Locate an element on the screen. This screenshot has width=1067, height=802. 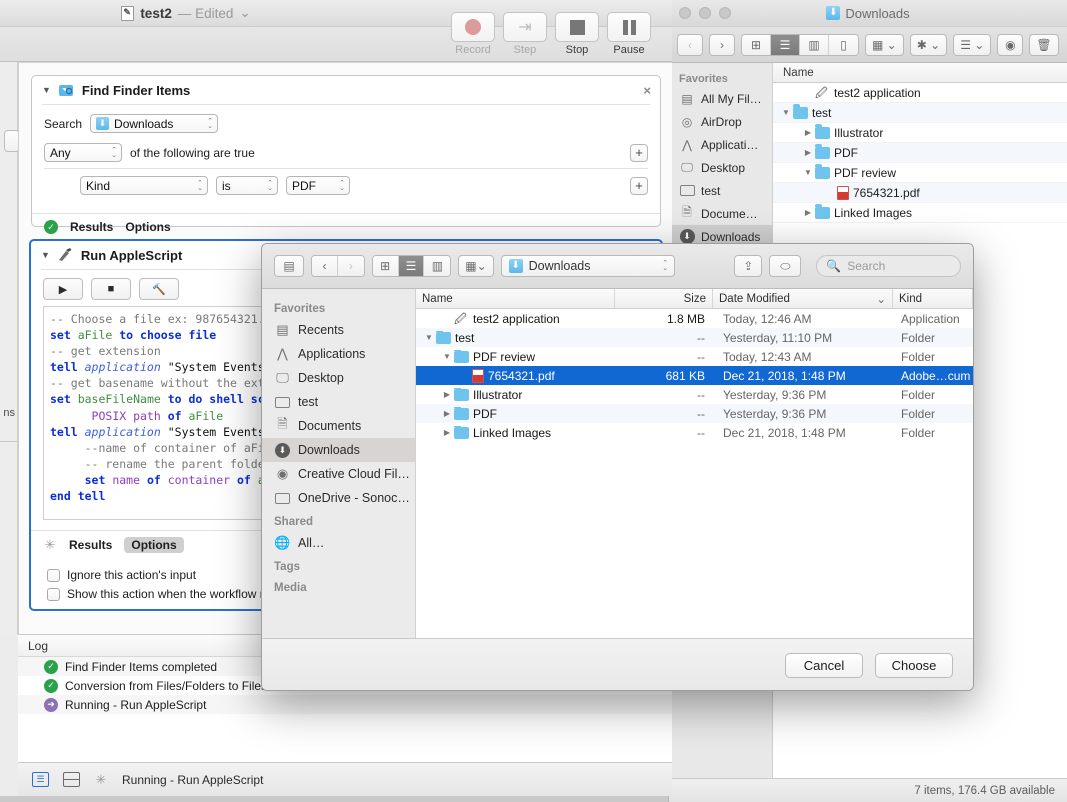
tag-icon: ⬭ is located at coordinates (785, 266).